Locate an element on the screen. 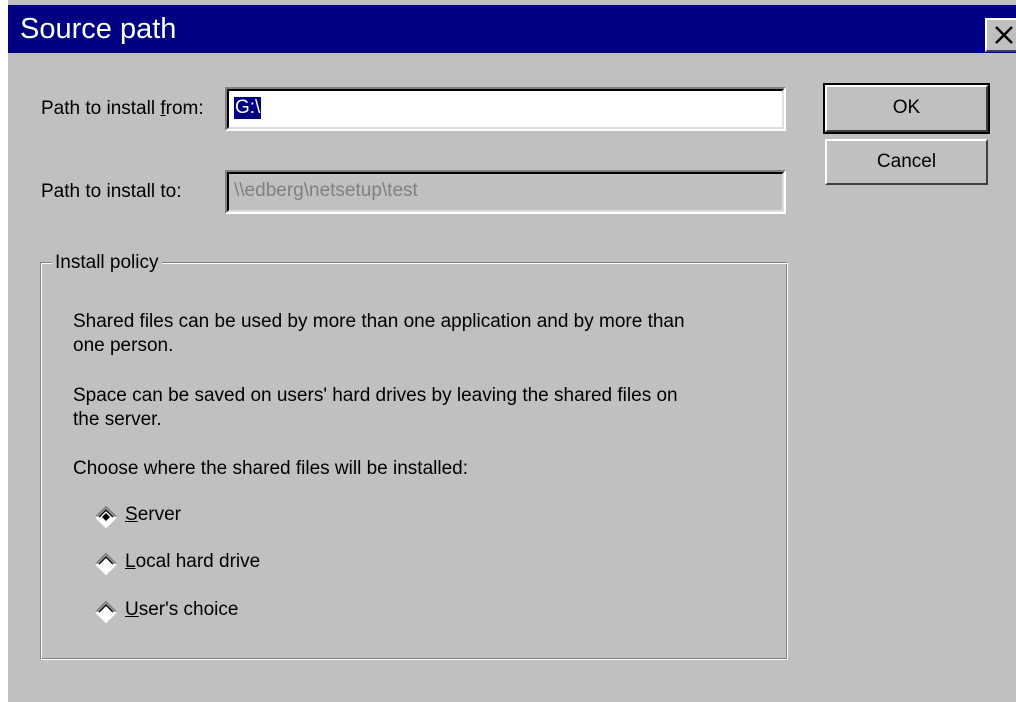 This screenshot has height=702, width=1016. close-button is located at coordinates (1000, 35).